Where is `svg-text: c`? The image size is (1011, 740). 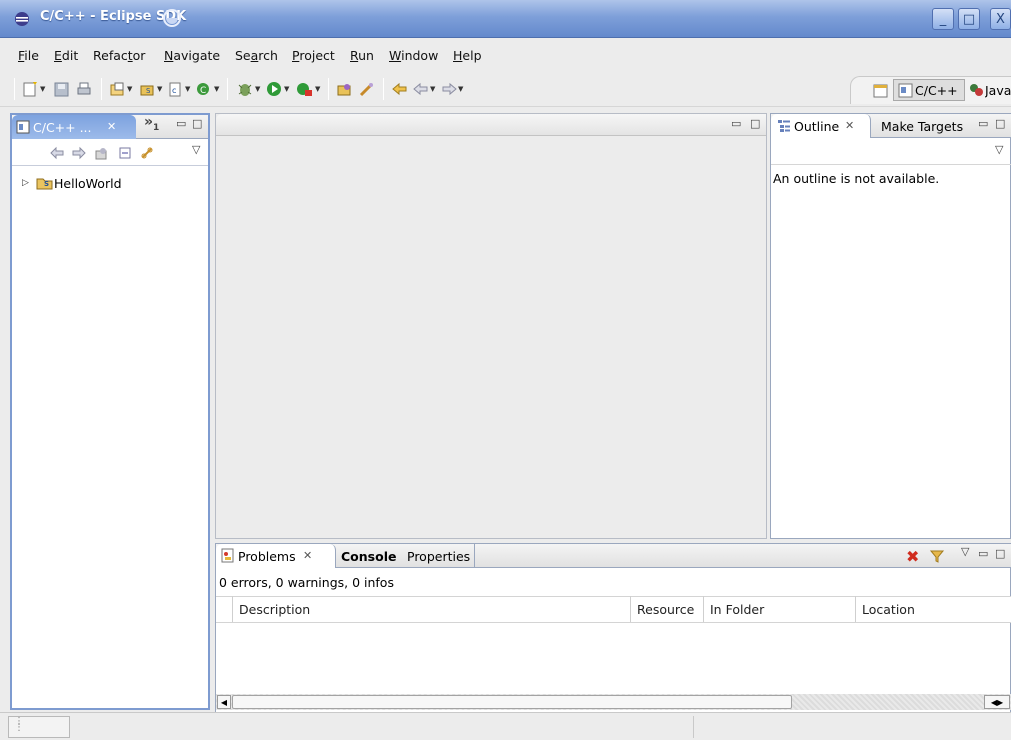 svg-text: c is located at coordinates (174, 90).